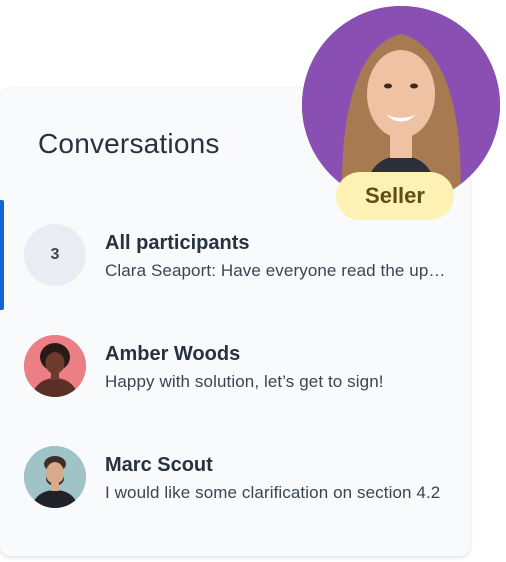  Describe the element at coordinates (173, 354) in the screenshot. I see `conversation-name: Amber Woods` at that location.